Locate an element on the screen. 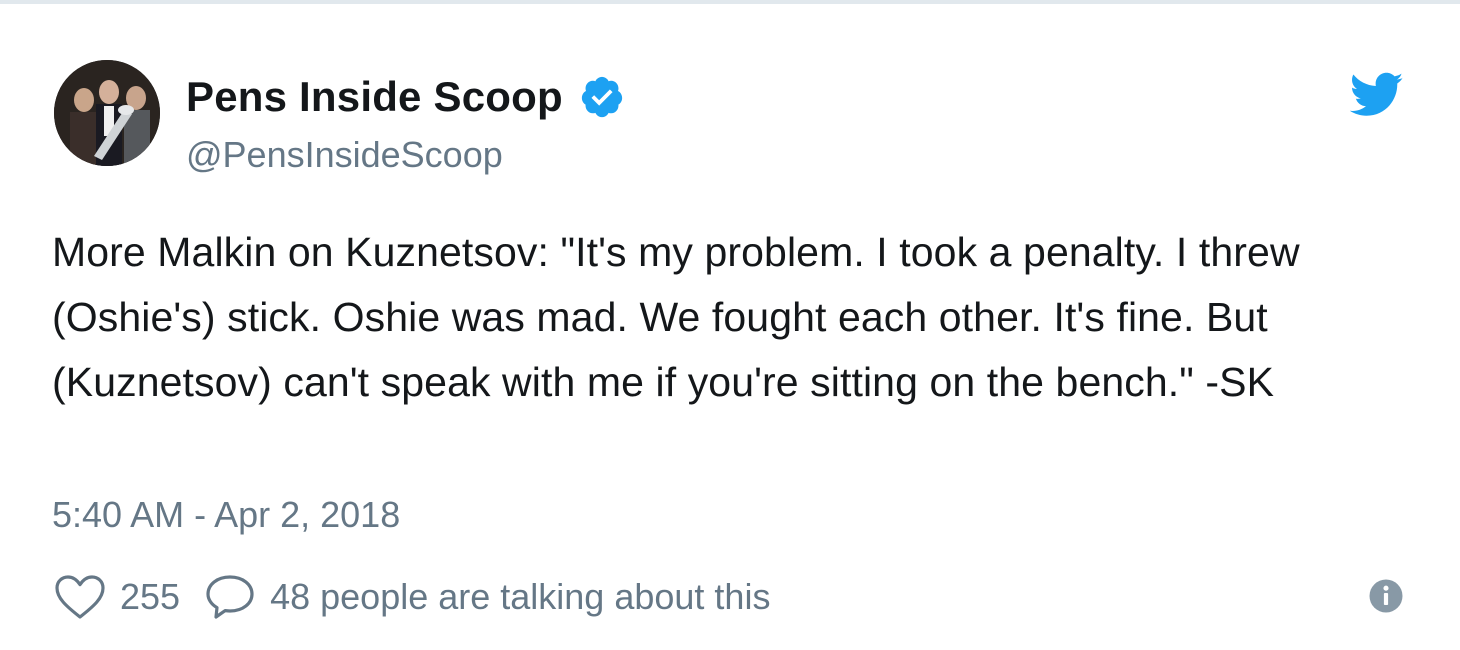 This screenshot has width=1460, height=650. tweet-timestamp: 5:40 AM - Apr 2, 2018 is located at coordinates (226, 515).